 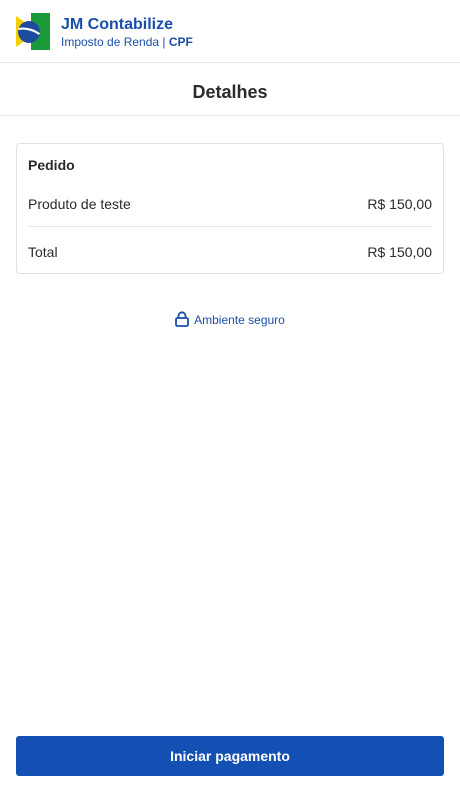 I want to click on secure-environment-label: Ambiente seguro, so click(x=239, y=319).